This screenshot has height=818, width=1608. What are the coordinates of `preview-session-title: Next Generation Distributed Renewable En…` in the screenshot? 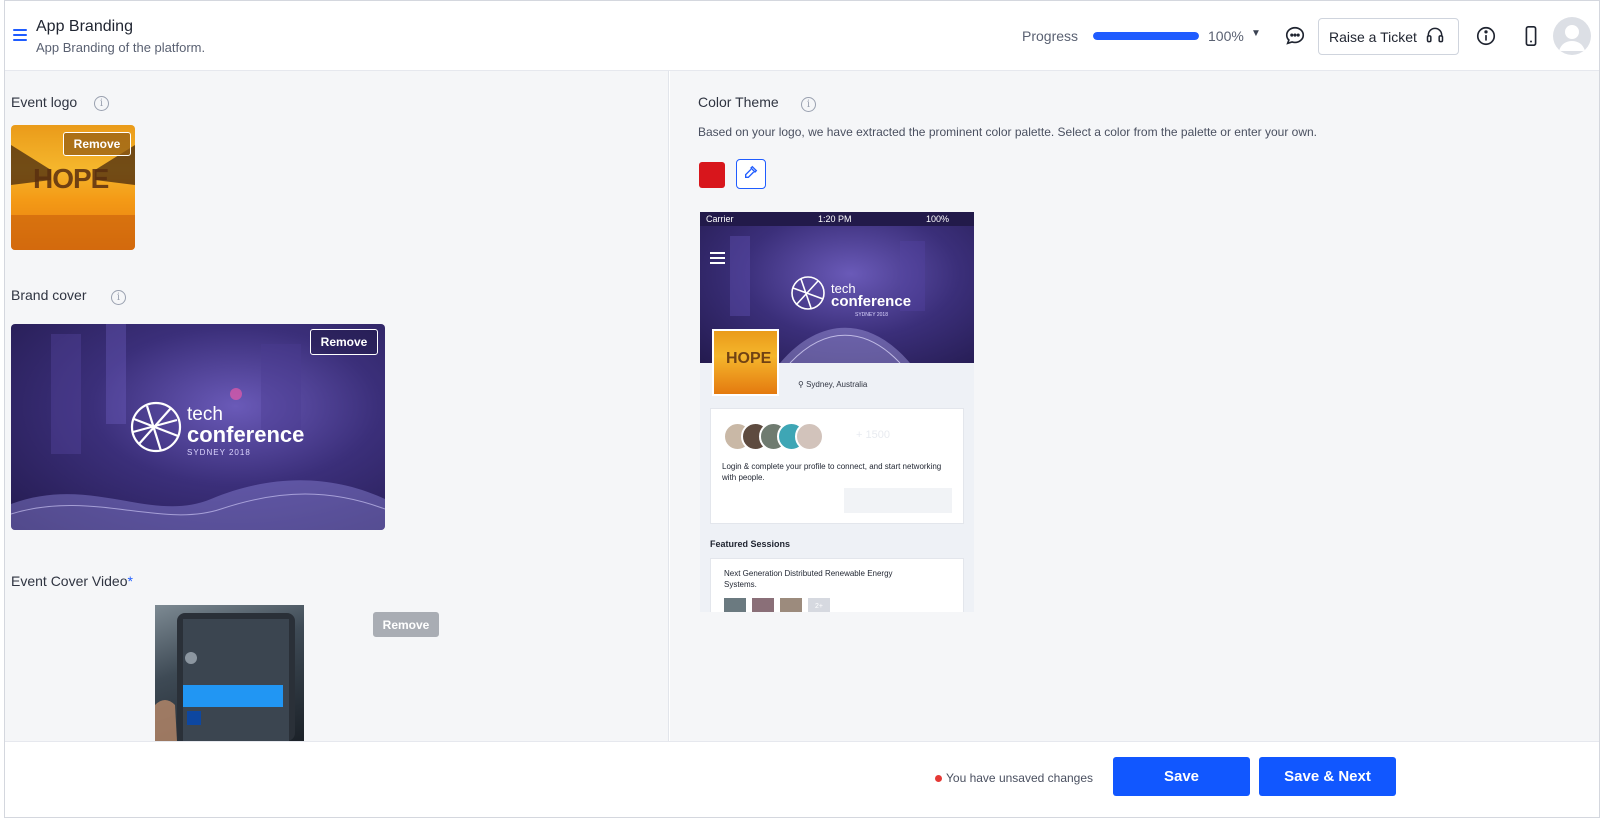 It's located at (808, 579).